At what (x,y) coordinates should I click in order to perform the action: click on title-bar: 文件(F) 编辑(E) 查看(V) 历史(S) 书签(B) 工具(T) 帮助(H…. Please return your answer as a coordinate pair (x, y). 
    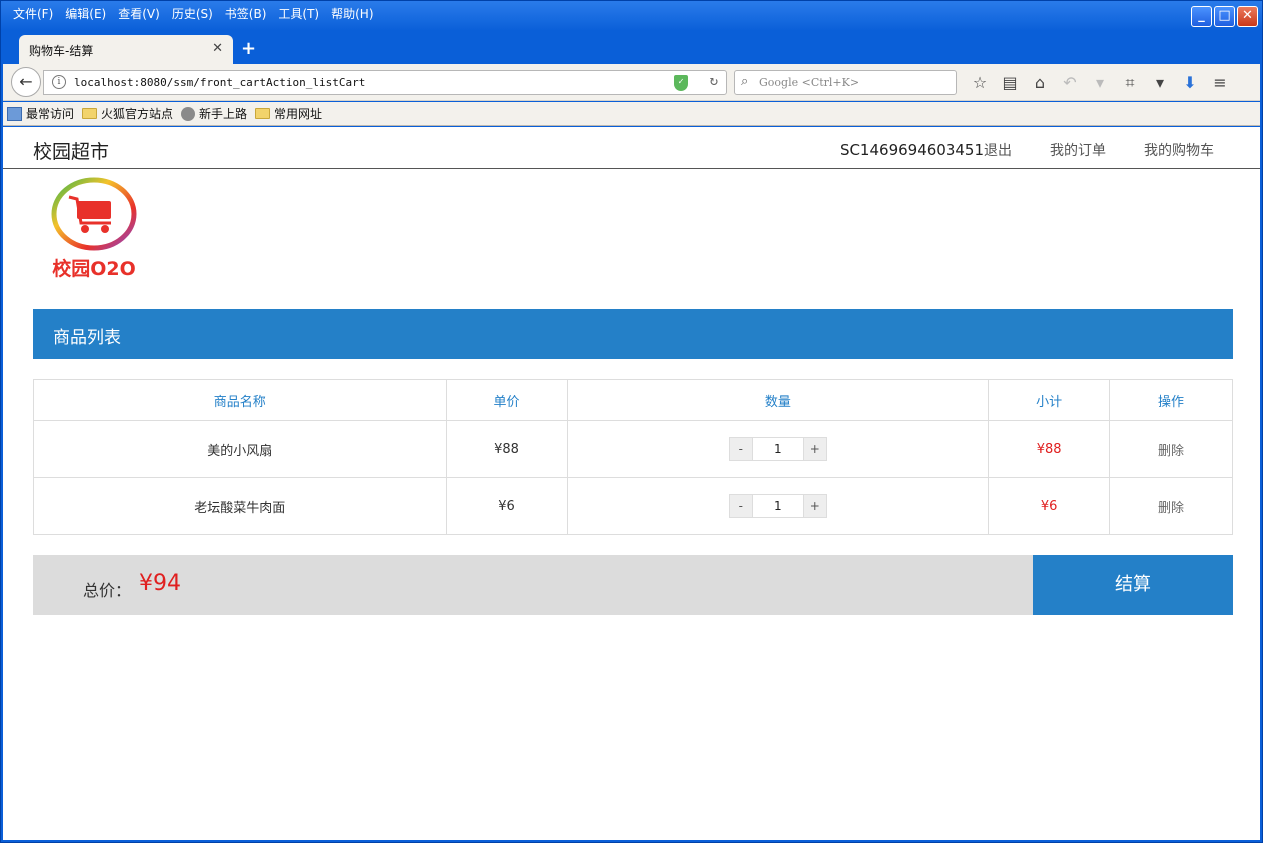
    Looking at the image, I should click on (631, 16).